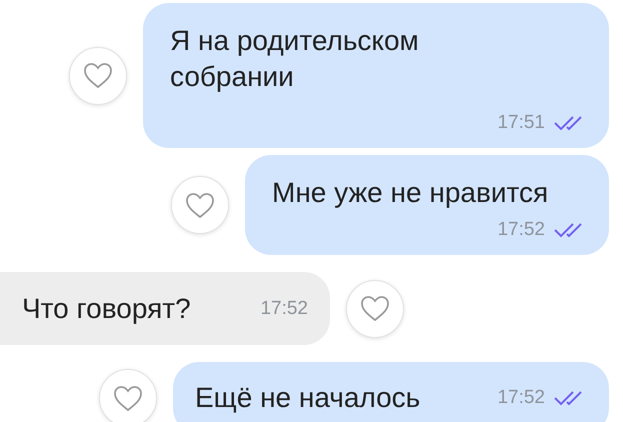 This screenshot has height=422, width=623. I want to click on message-text: Что говорят?, so click(106, 309).